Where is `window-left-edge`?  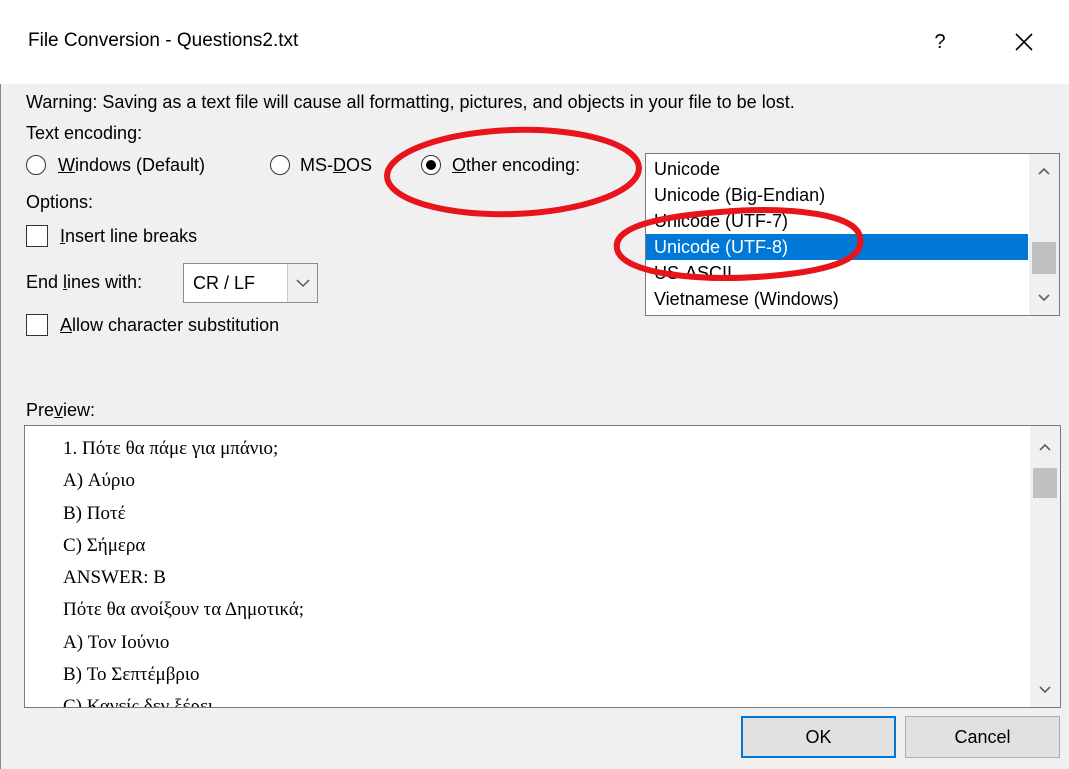
window-left-edge is located at coordinates (0, 426).